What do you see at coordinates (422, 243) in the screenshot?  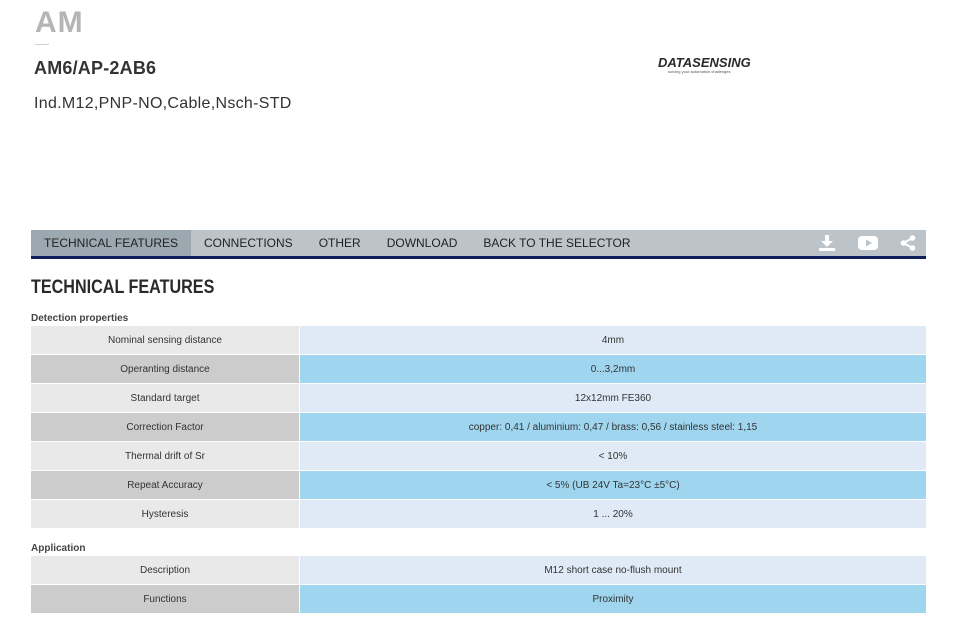 I see `tab-download: DOWNLOAD` at bounding box center [422, 243].